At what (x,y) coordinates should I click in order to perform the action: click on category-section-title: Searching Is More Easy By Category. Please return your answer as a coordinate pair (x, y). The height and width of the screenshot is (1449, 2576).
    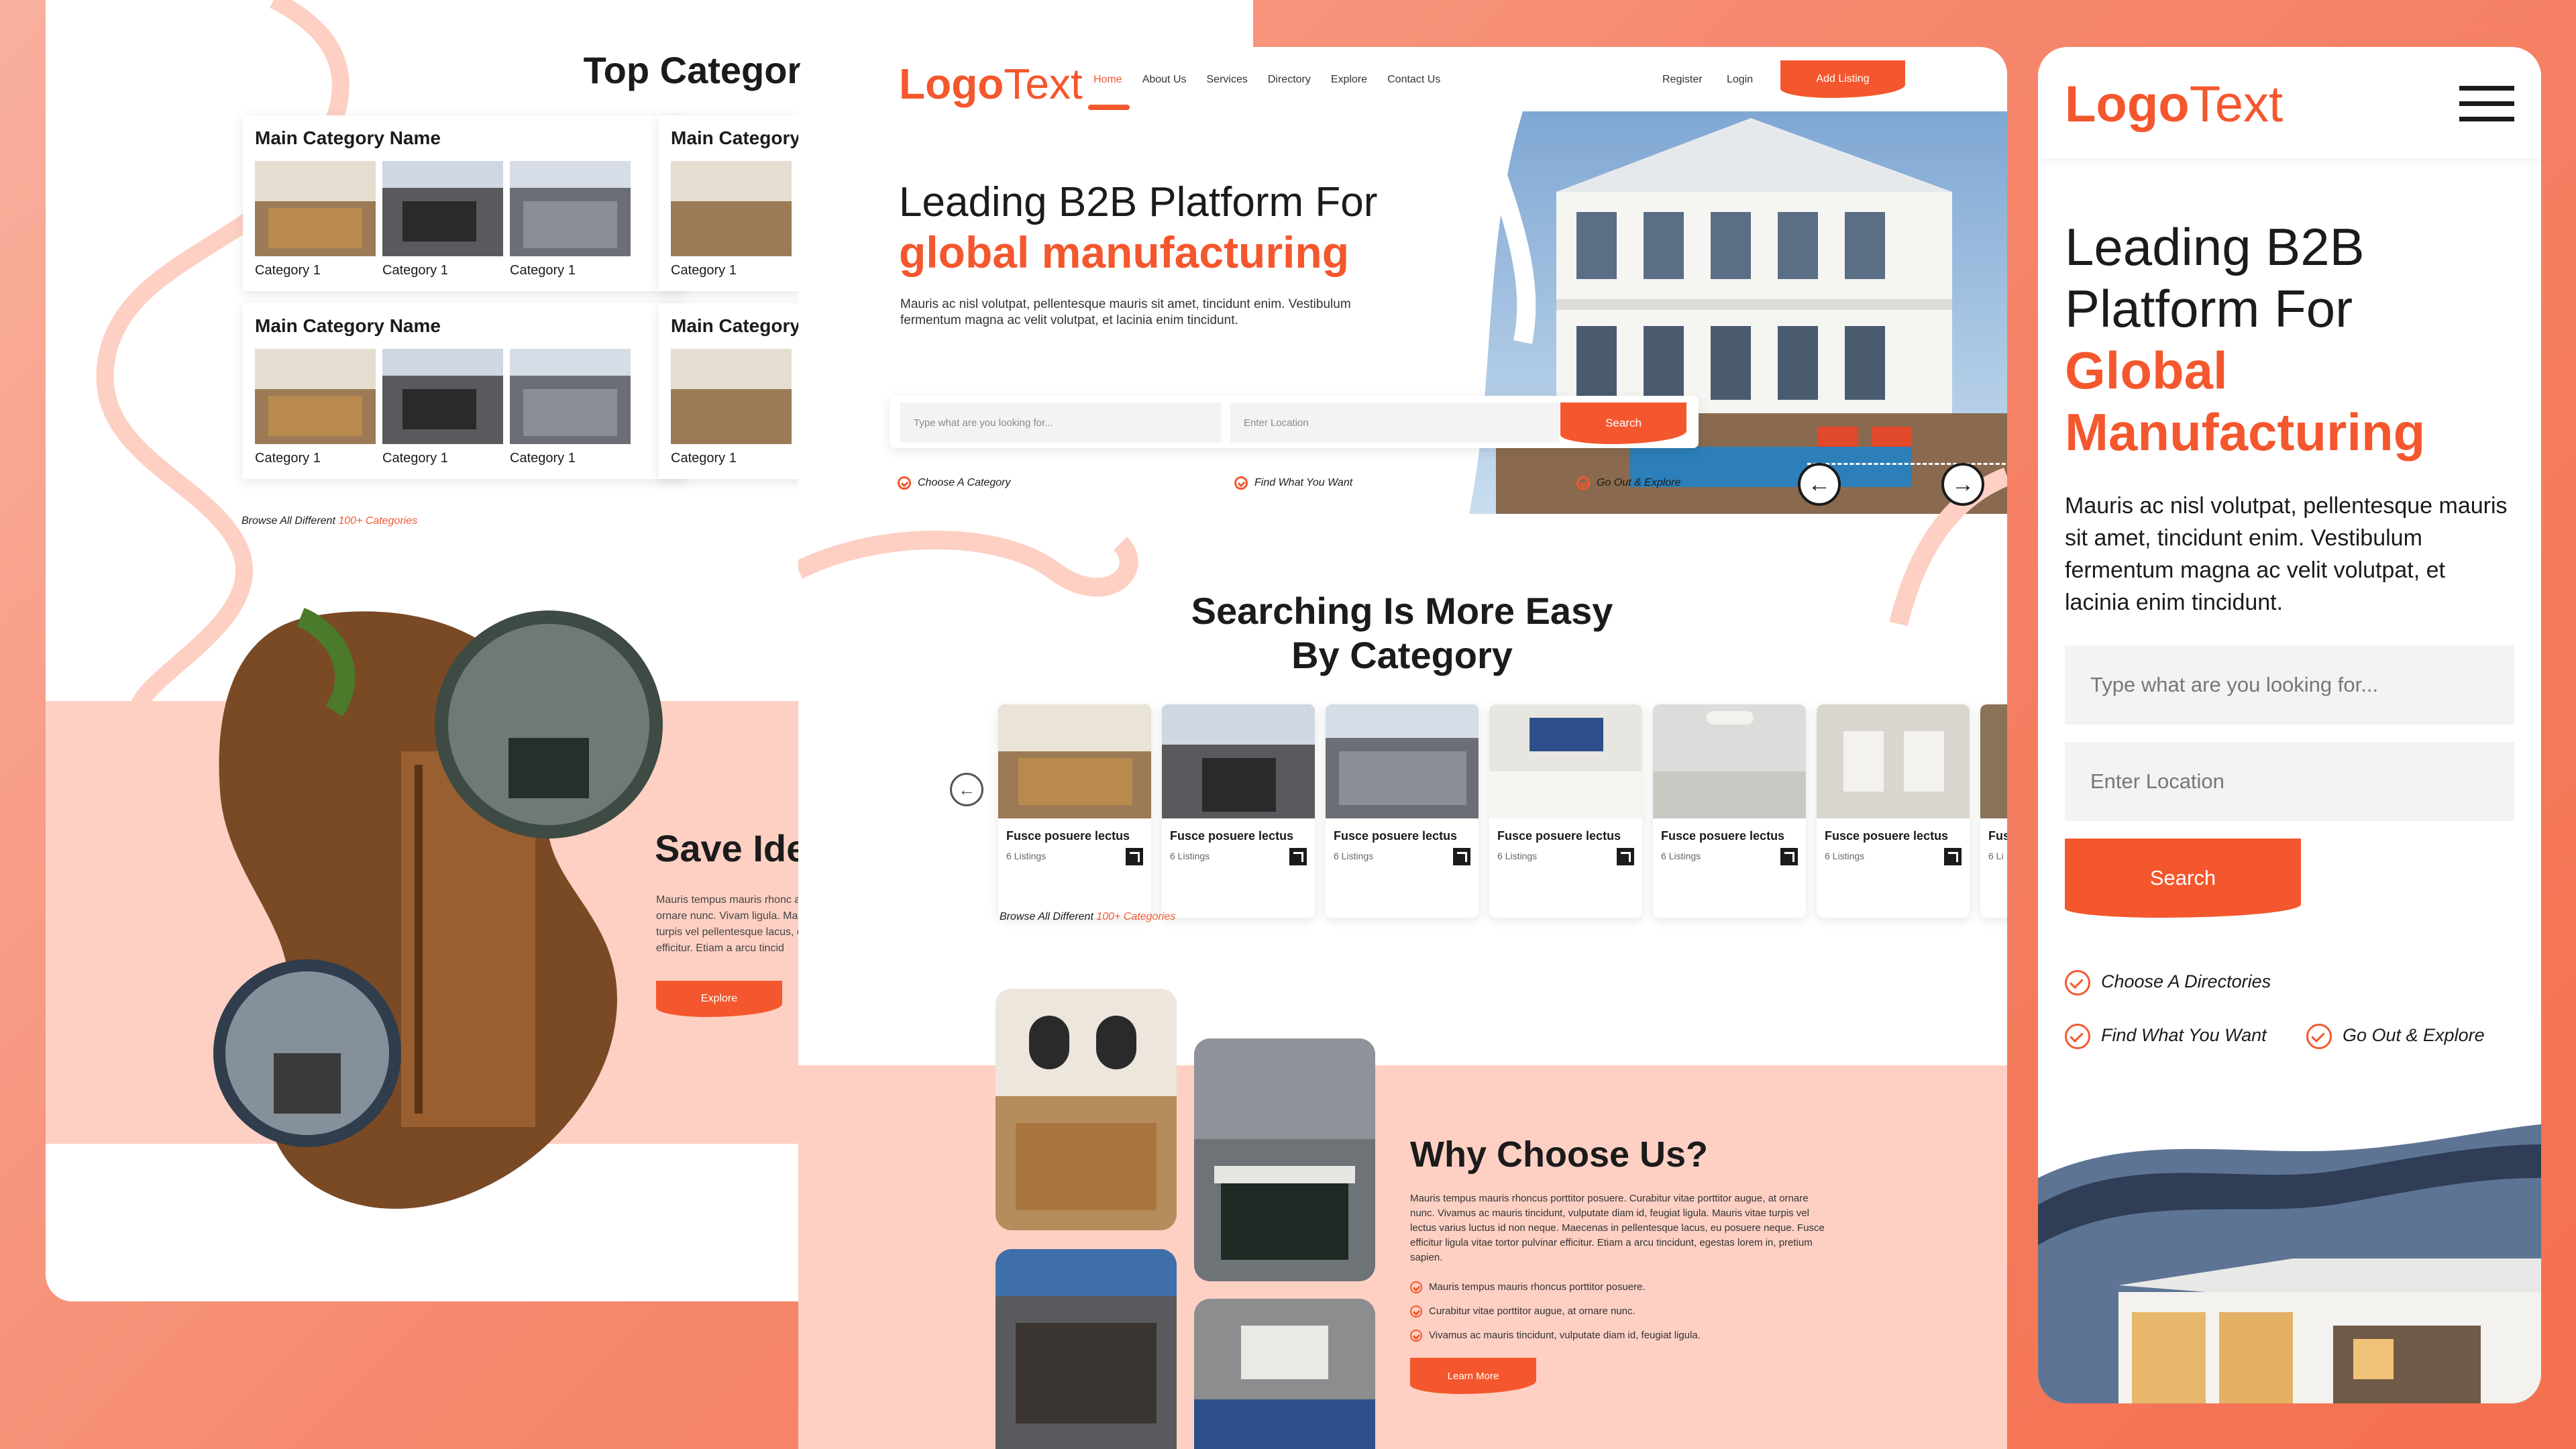
    Looking at the image, I should click on (1402, 633).